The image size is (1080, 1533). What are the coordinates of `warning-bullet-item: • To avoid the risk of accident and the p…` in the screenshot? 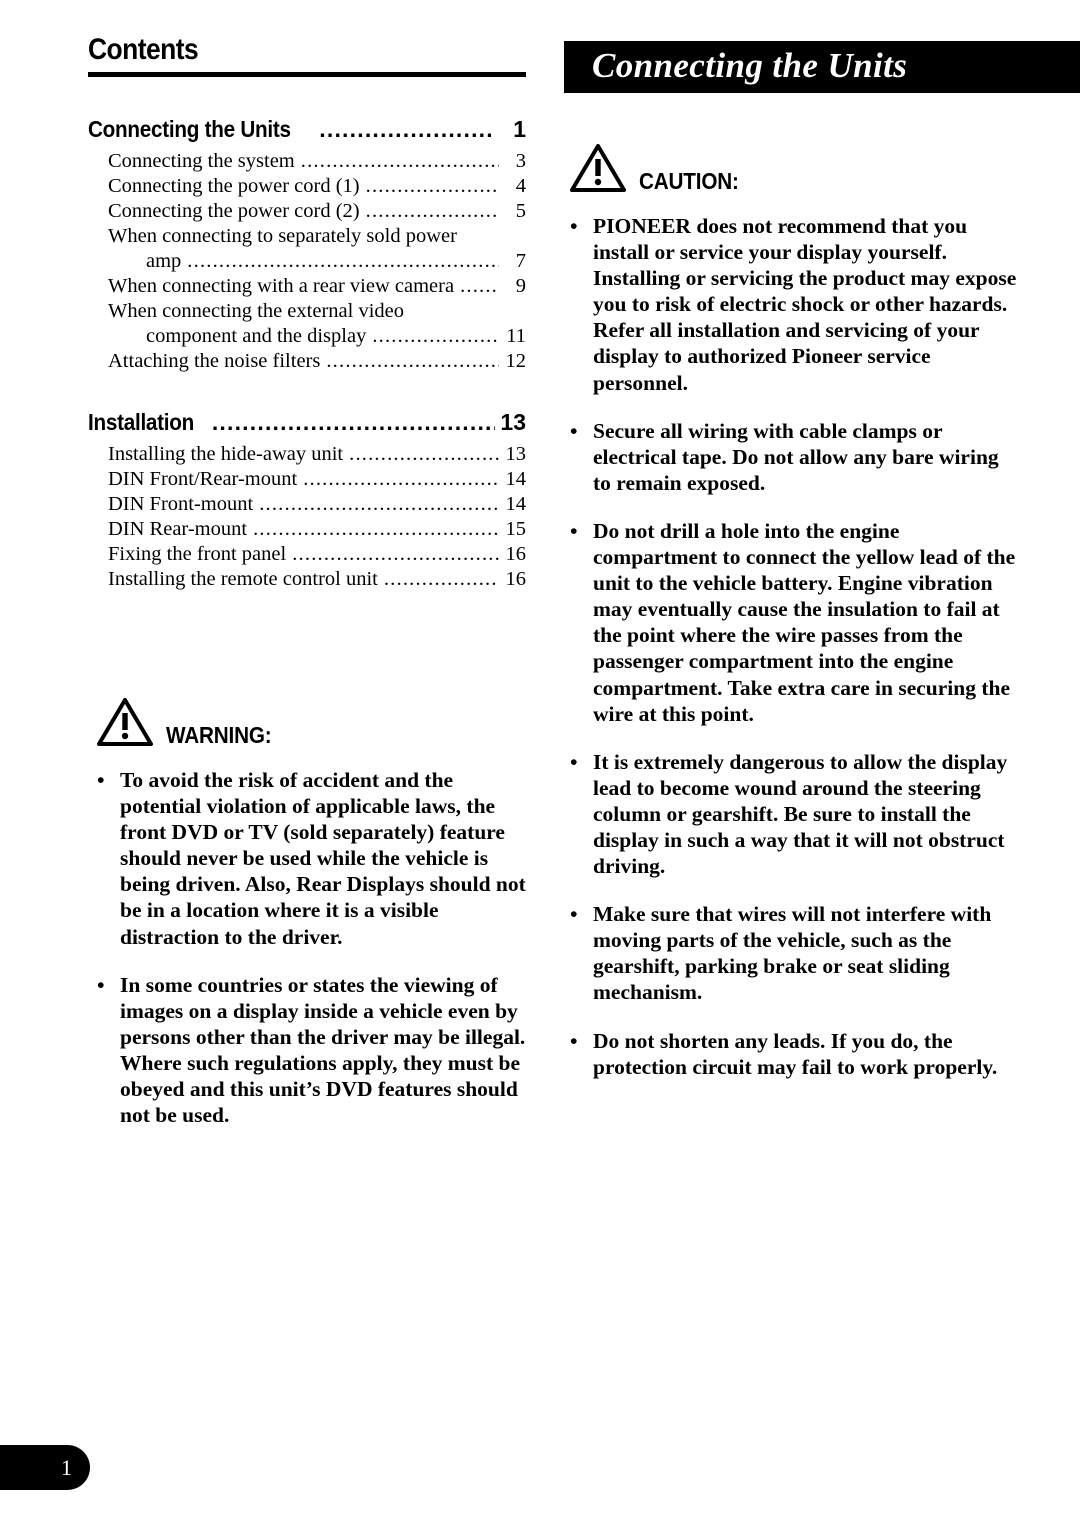 It's located at (312, 858).